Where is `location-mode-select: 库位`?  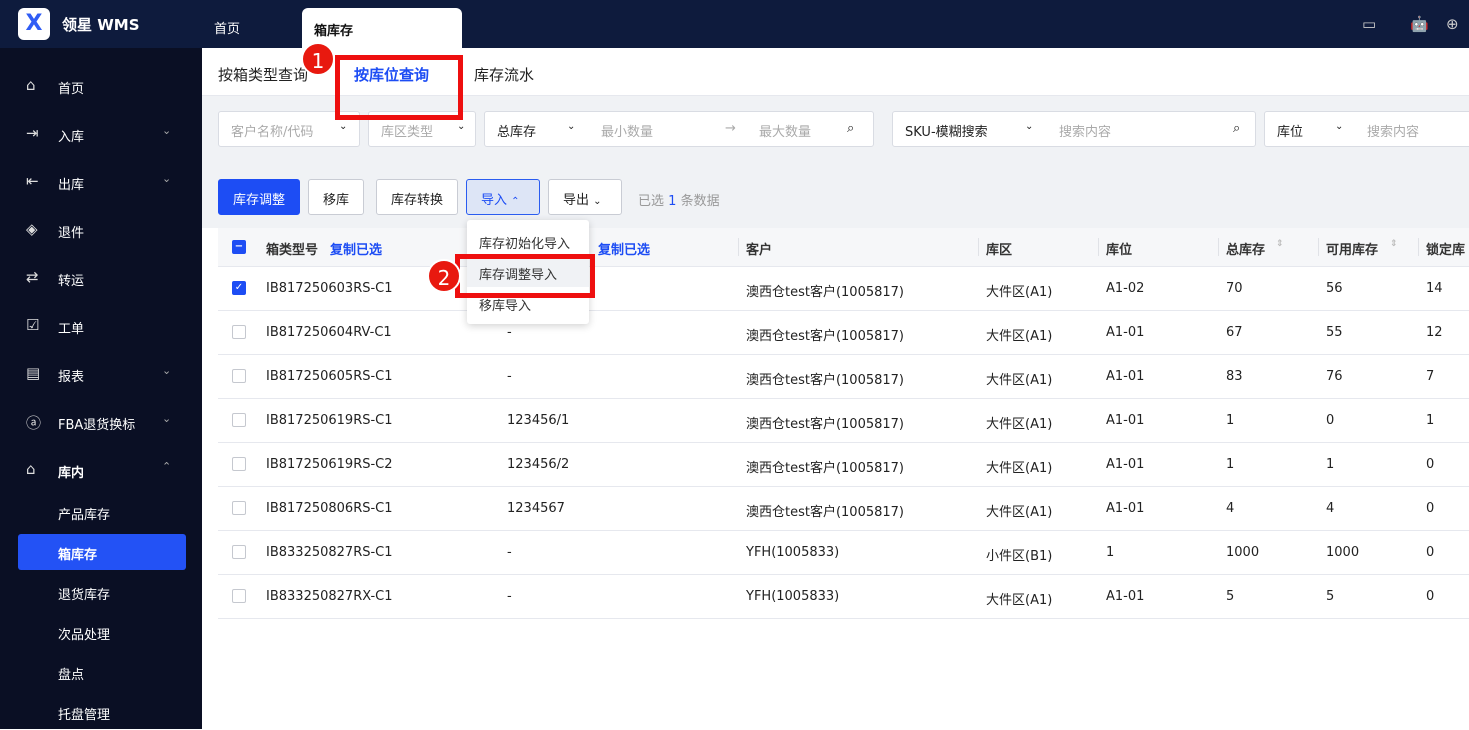 location-mode-select: 库位 is located at coordinates (1290, 130).